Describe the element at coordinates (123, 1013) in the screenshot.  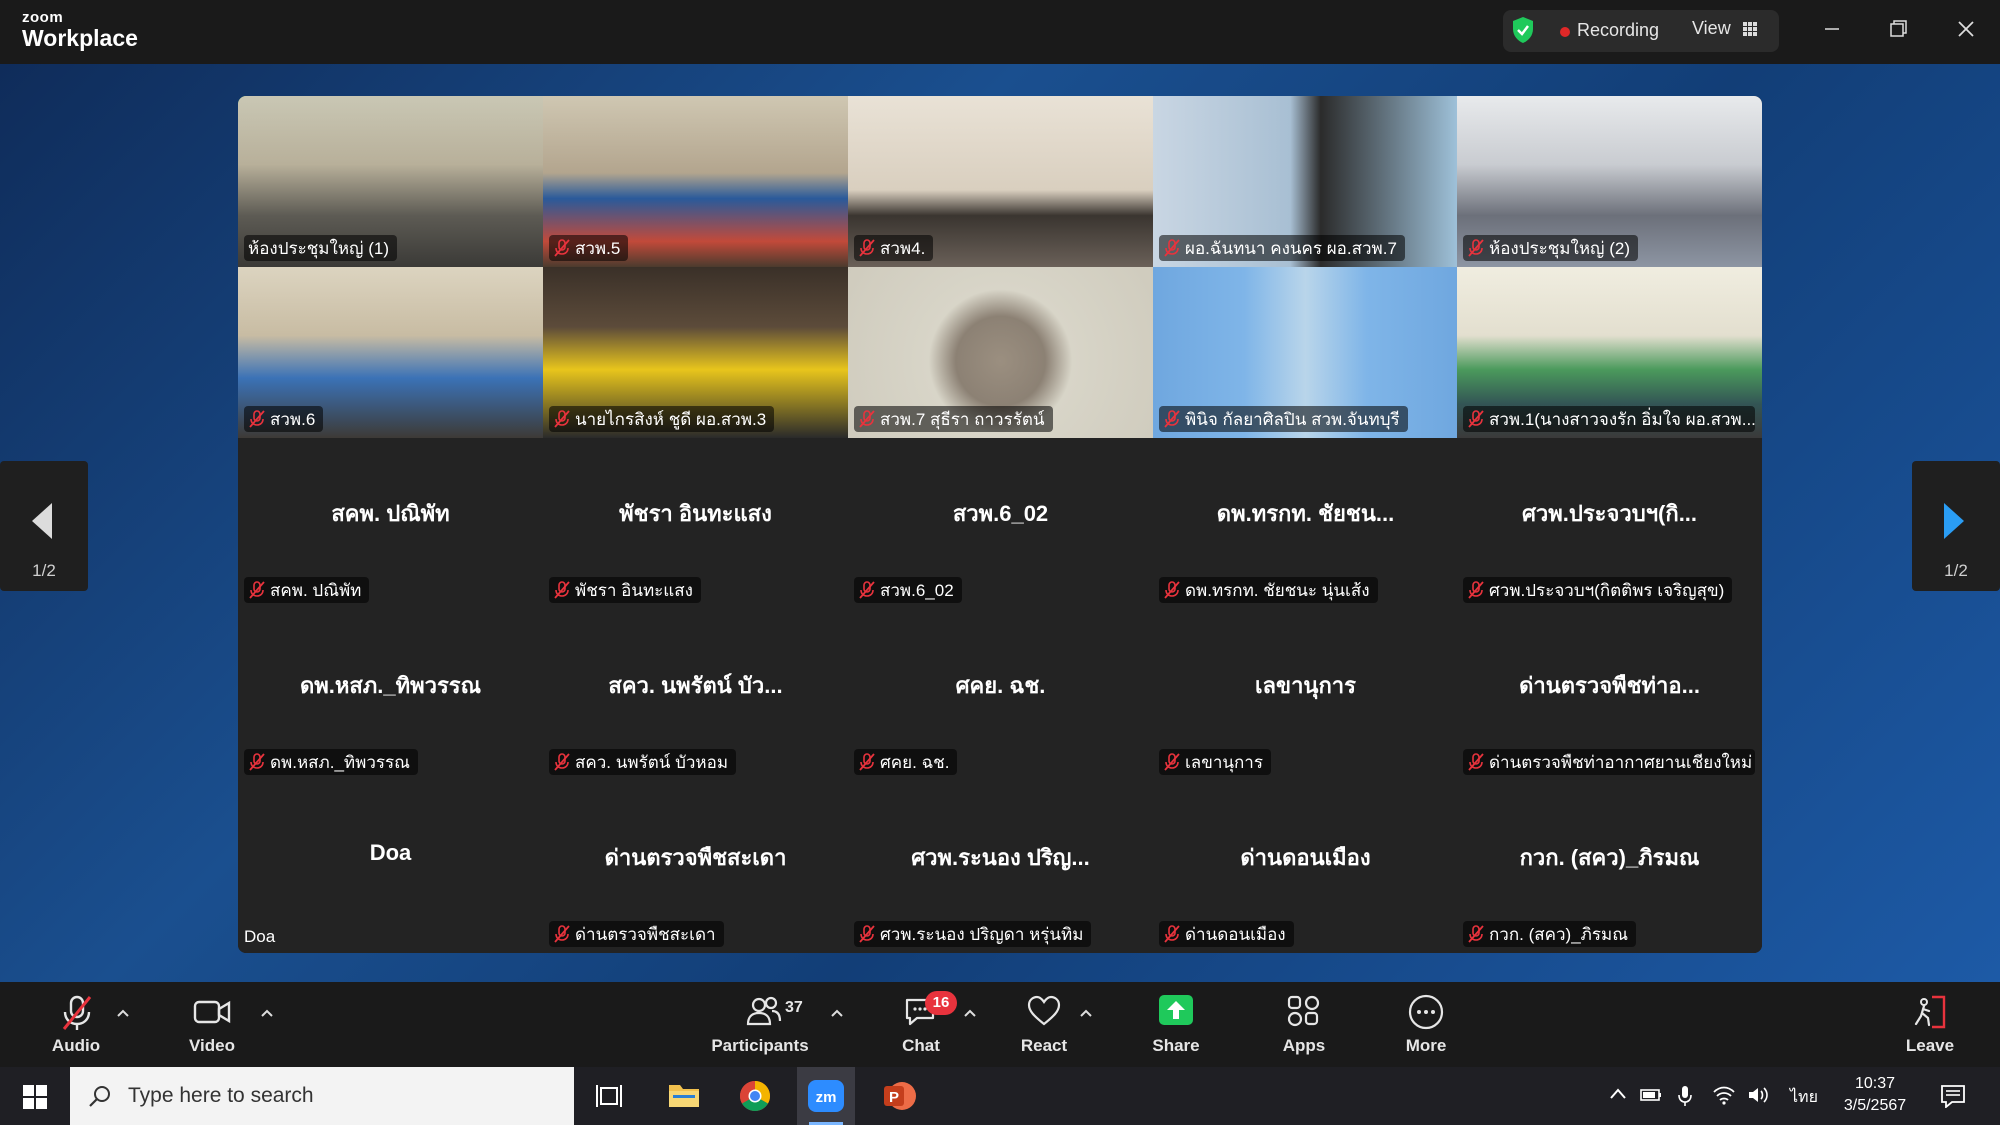
I see `audio-options-chevron-icon` at that location.